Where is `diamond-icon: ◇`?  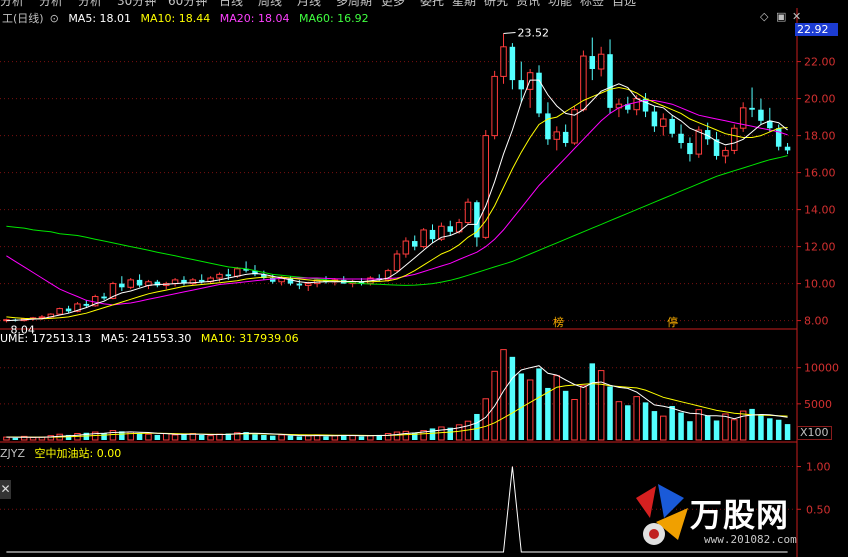 diamond-icon: ◇ is located at coordinates (764, 16).